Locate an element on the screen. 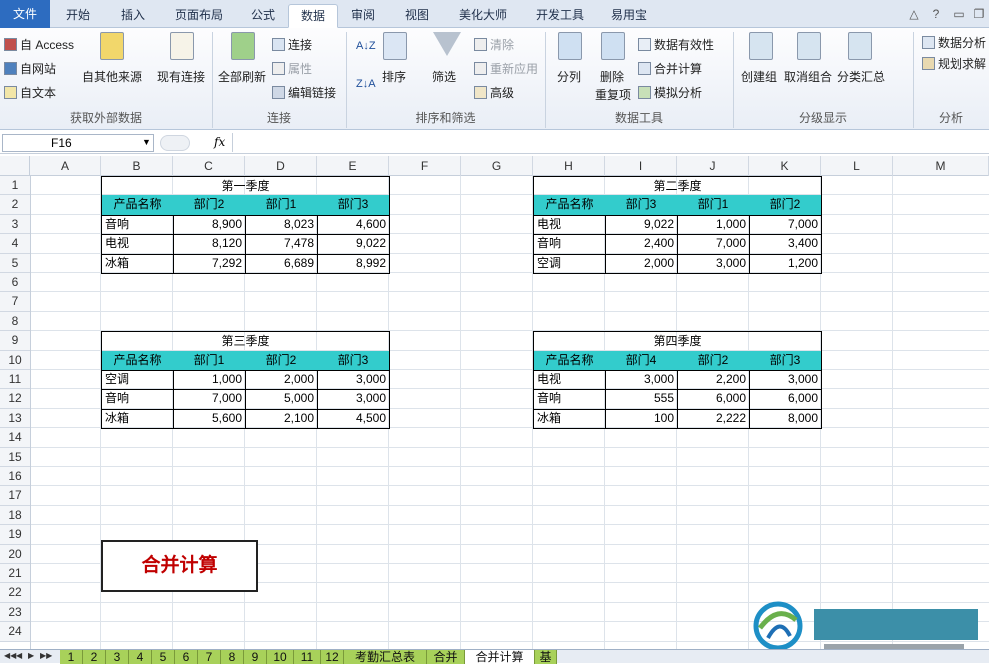 This screenshot has height=664, width=989. sheet-tab-15: 基 is located at coordinates (546, 657).